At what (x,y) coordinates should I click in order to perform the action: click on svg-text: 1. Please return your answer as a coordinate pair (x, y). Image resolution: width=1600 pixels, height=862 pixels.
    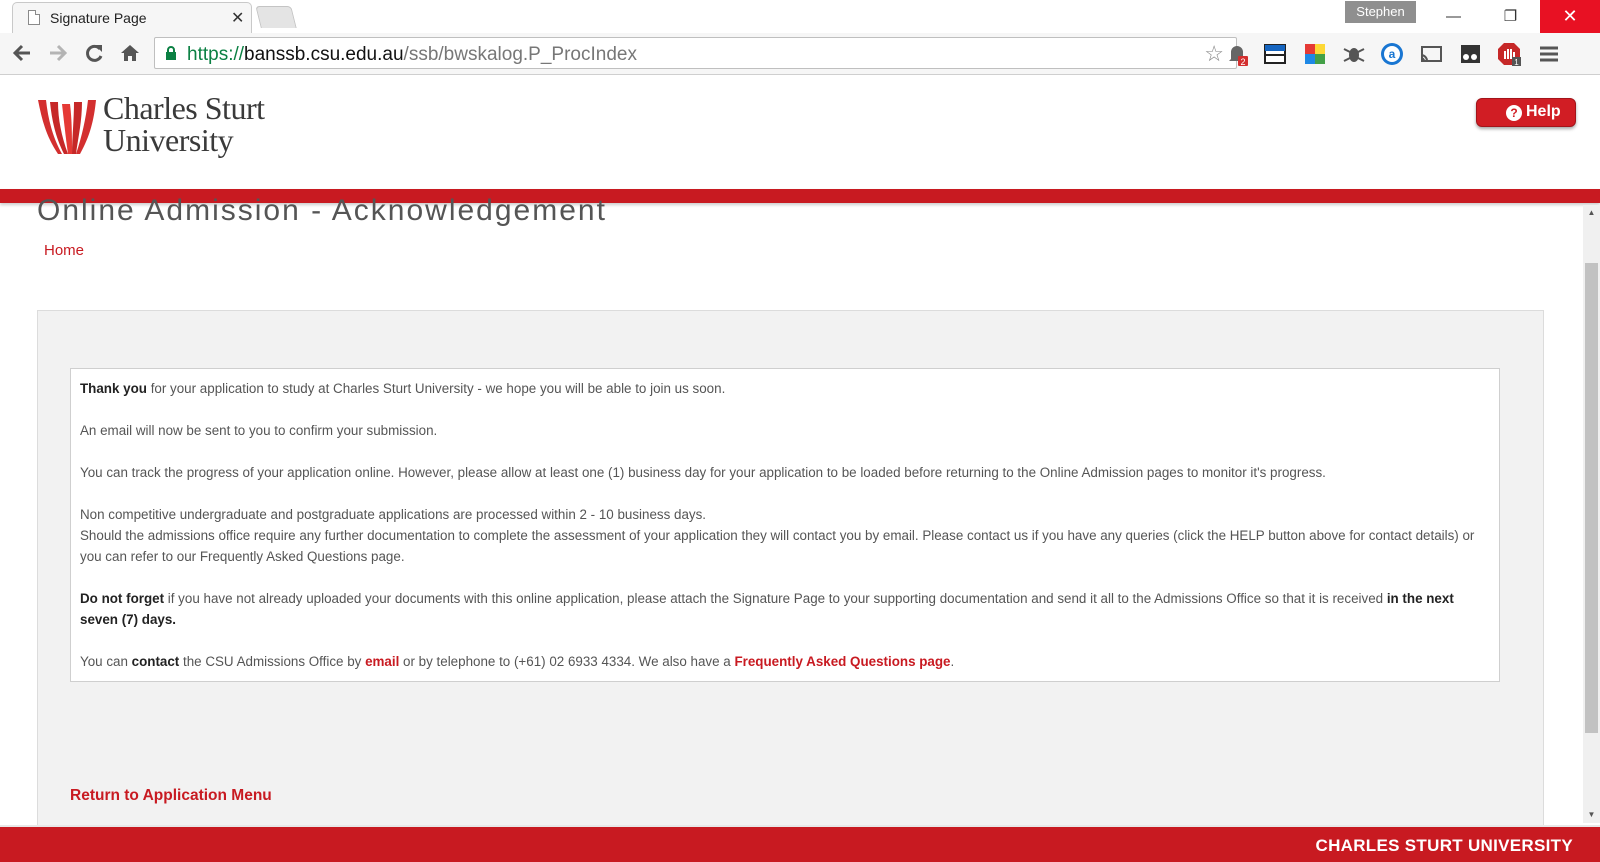
    Looking at the image, I should click on (1516, 62).